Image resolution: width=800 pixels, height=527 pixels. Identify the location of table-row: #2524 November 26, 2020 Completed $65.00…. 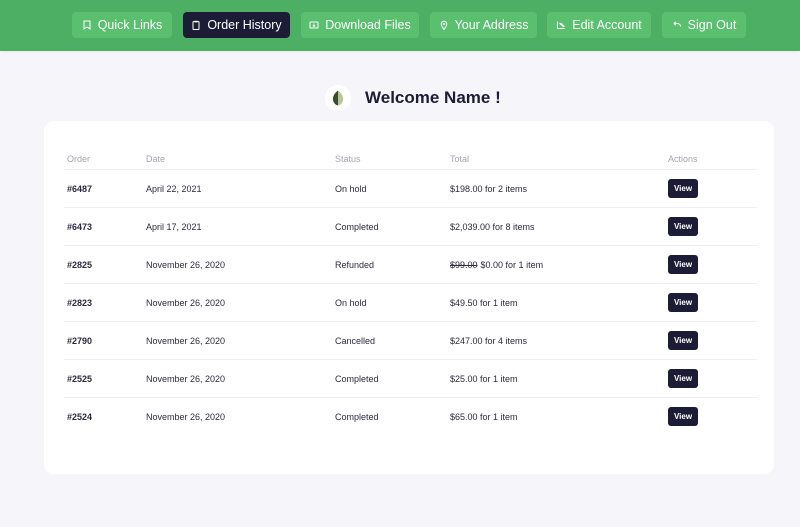
(410, 416).